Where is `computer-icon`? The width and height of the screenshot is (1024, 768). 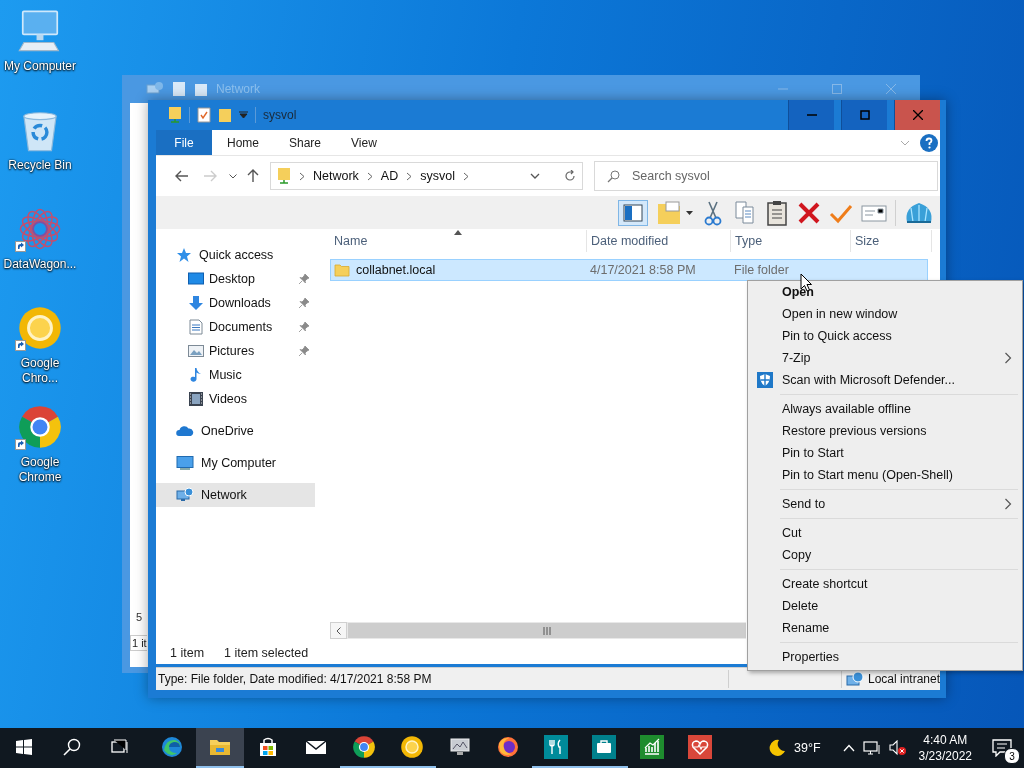
computer-icon is located at coordinates (185, 463).